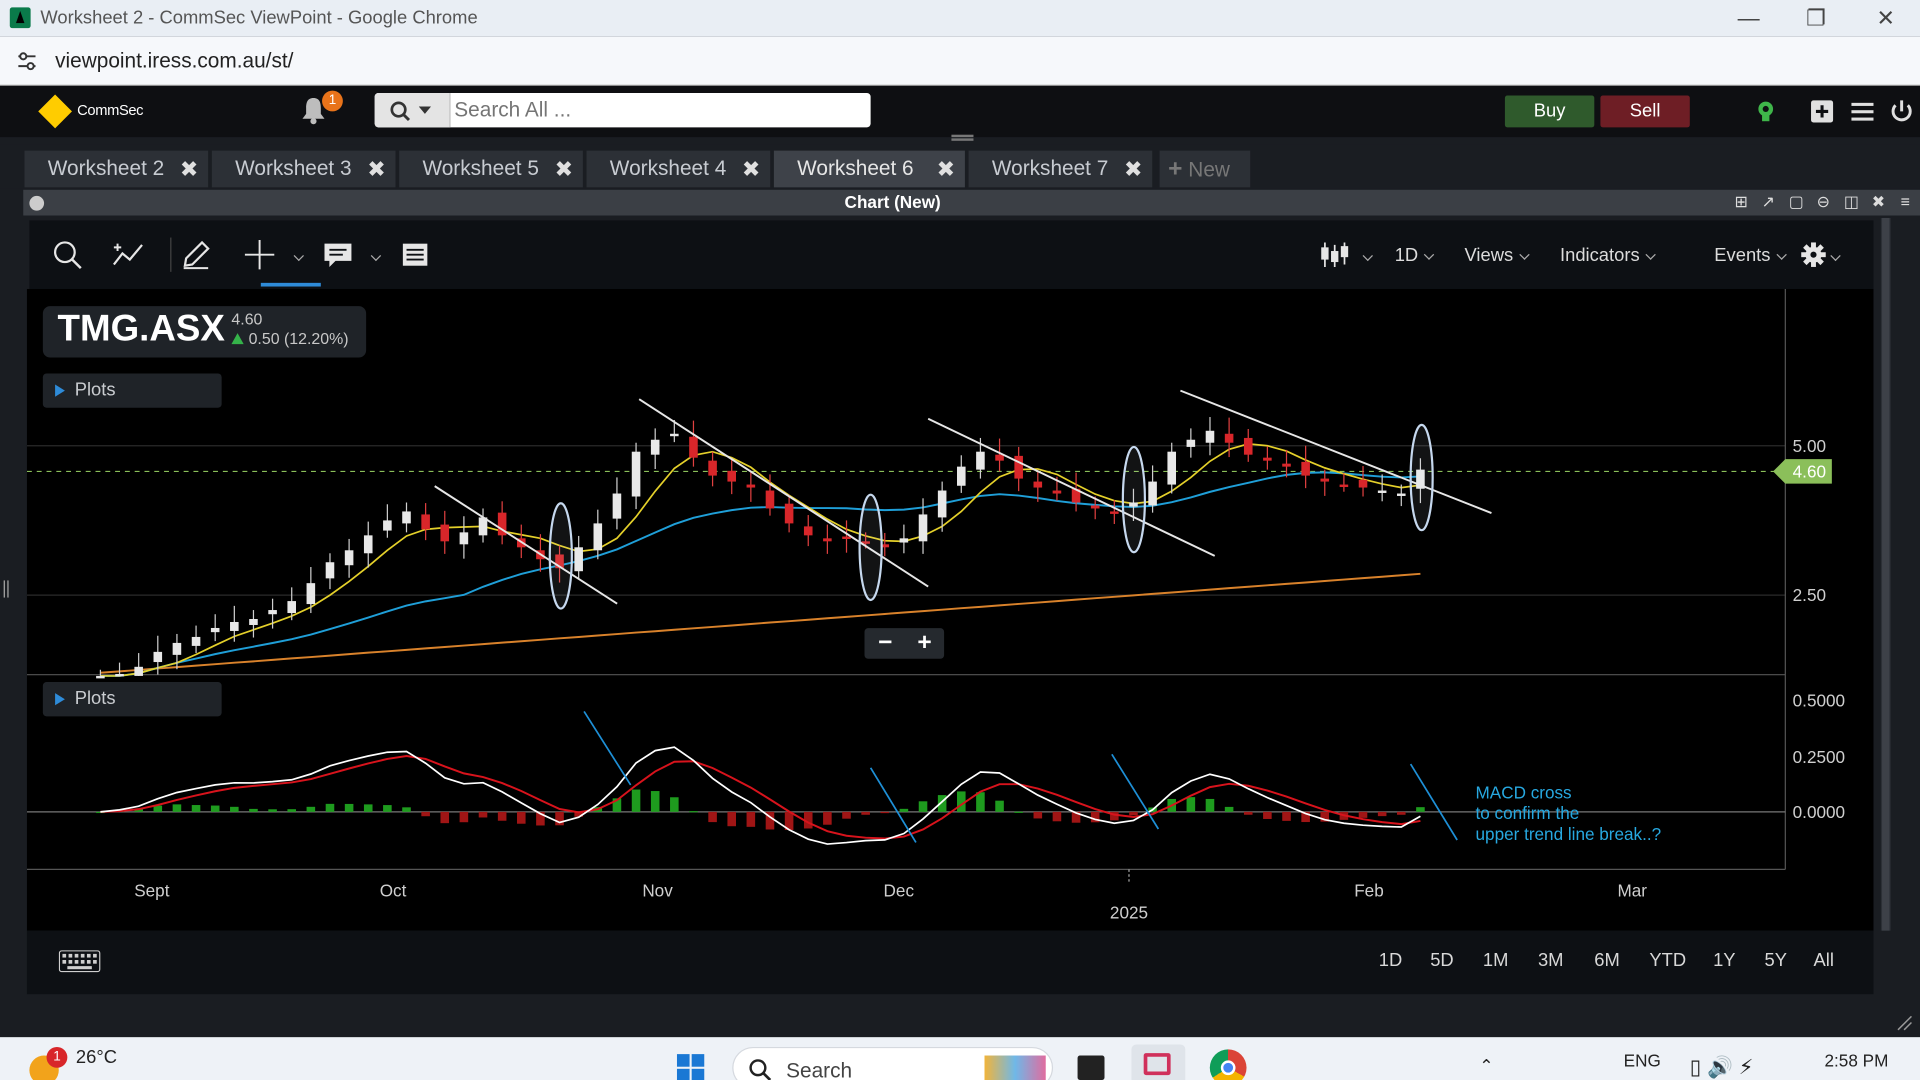 The height and width of the screenshot is (1080, 1920). Describe the element at coordinates (1228, 1064) in the screenshot. I see `chrome-icon` at that location.